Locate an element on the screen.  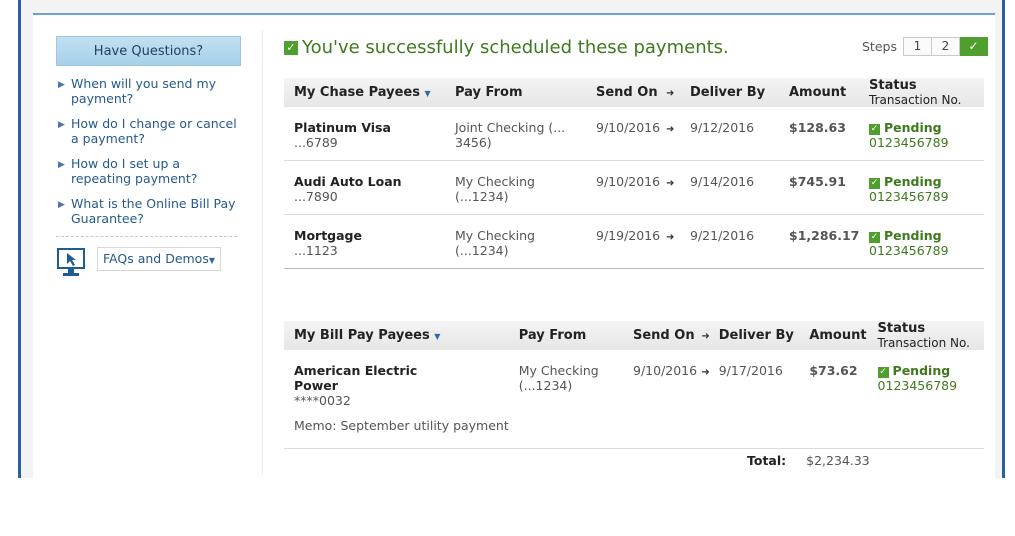
deliver-by: 9/12/2016 is located at coordinates (737, 134).